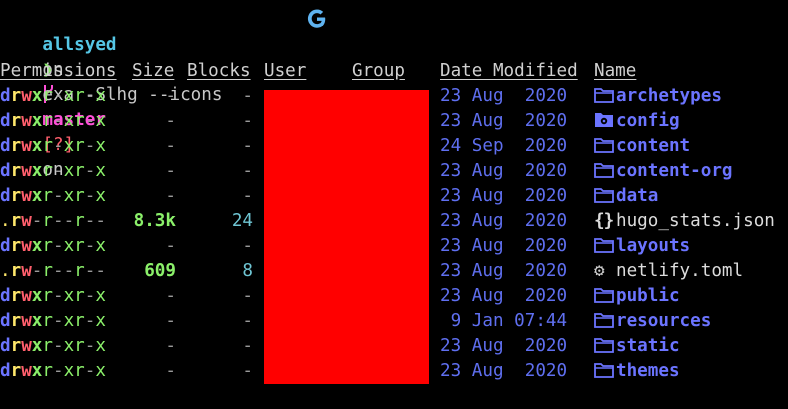  Describe the element at coordinates (637, 196) in the screenshot. I see `directory-name: data` at that location.